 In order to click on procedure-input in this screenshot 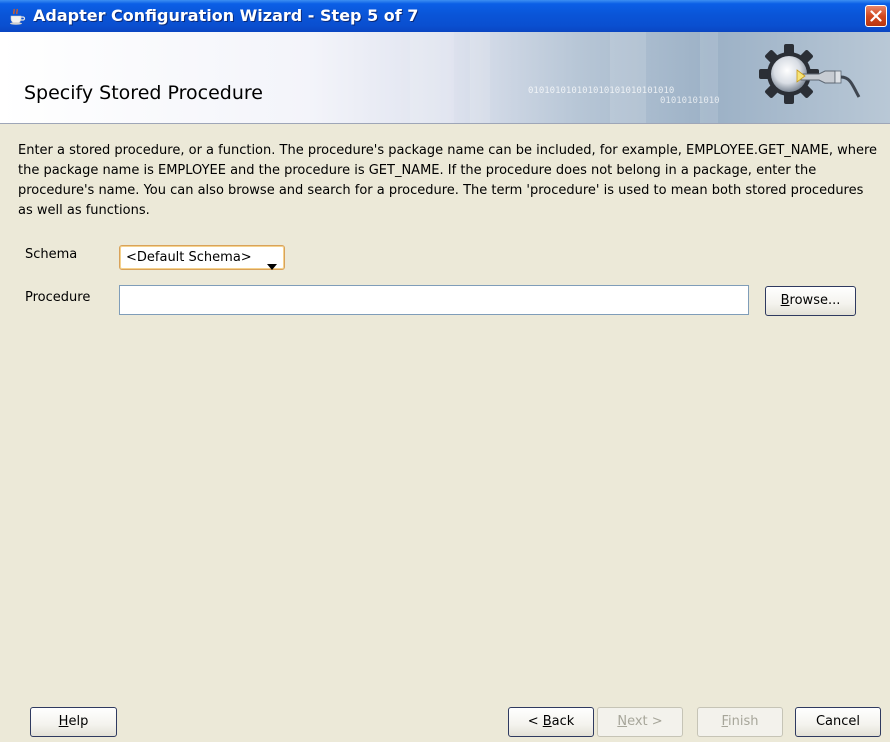, I will do `click(434, 300)`.